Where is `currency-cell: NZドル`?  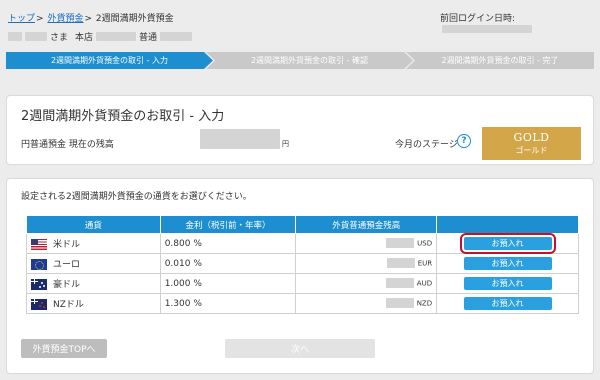 currency-cell: NZドル is located at coordinates (93, 303).